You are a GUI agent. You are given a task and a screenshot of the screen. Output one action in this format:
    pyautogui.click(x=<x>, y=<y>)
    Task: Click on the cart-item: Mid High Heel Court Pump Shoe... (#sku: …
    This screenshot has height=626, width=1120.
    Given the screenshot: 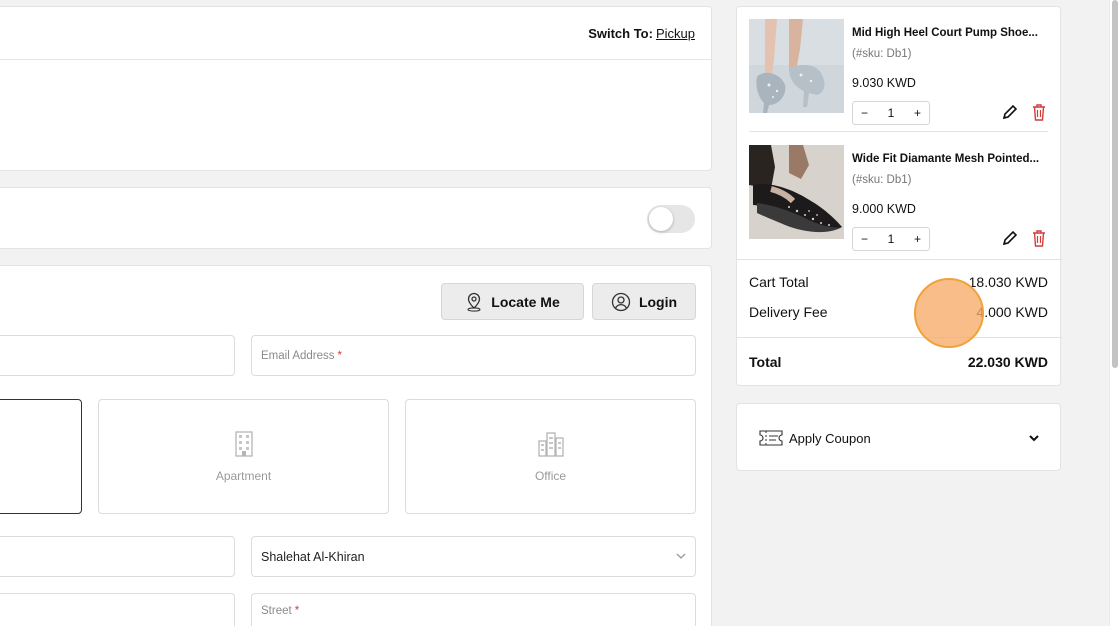 What is the action you would take?
    pyautogui.click(x=898, y=74)
    